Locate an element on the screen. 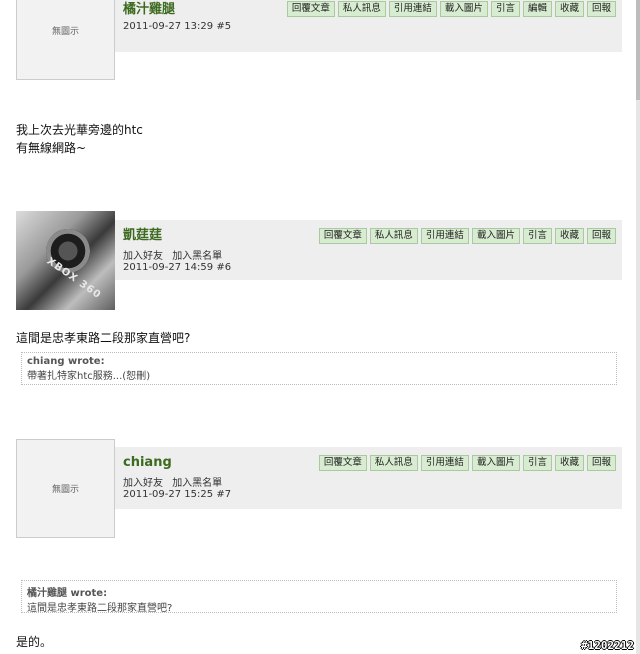 The width and height of the screenshot is (640, 654). post-number: #7 is located at coordinates (223, 494).